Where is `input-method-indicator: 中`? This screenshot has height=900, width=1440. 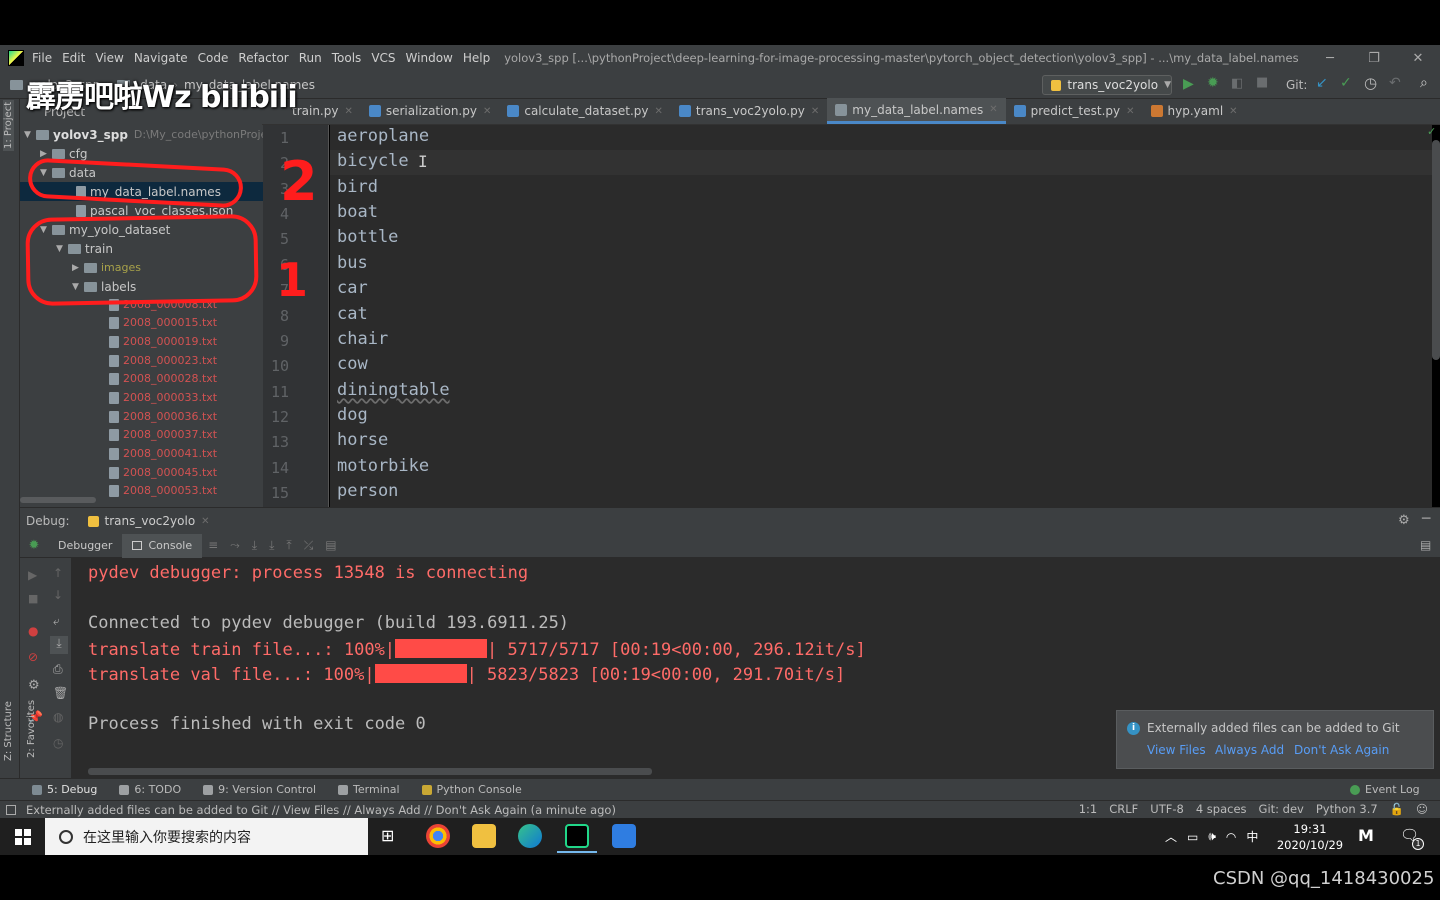
input-method-indicator: 中 is located at coordinates (1252, 836).